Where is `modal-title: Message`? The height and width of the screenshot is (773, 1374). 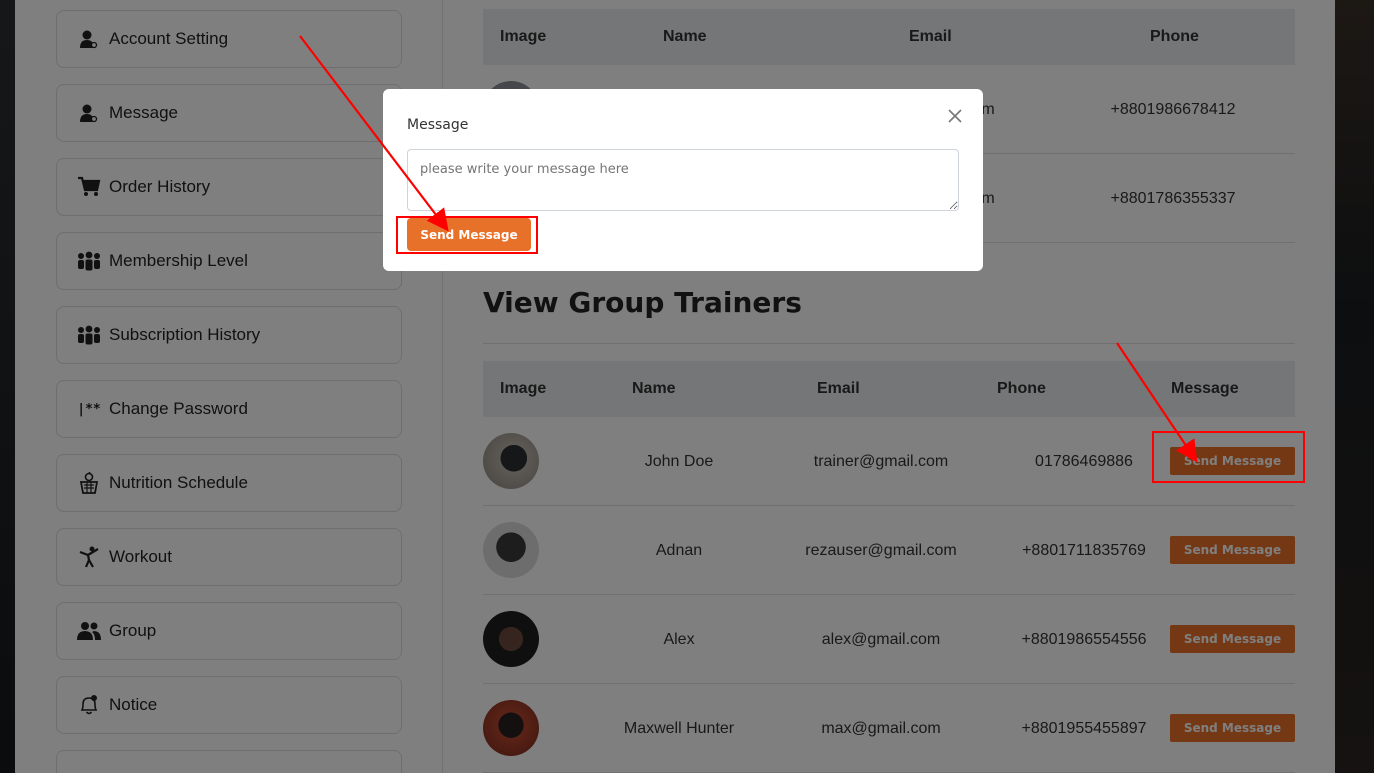
modal-title: Message is located at coordinates (438, 125).